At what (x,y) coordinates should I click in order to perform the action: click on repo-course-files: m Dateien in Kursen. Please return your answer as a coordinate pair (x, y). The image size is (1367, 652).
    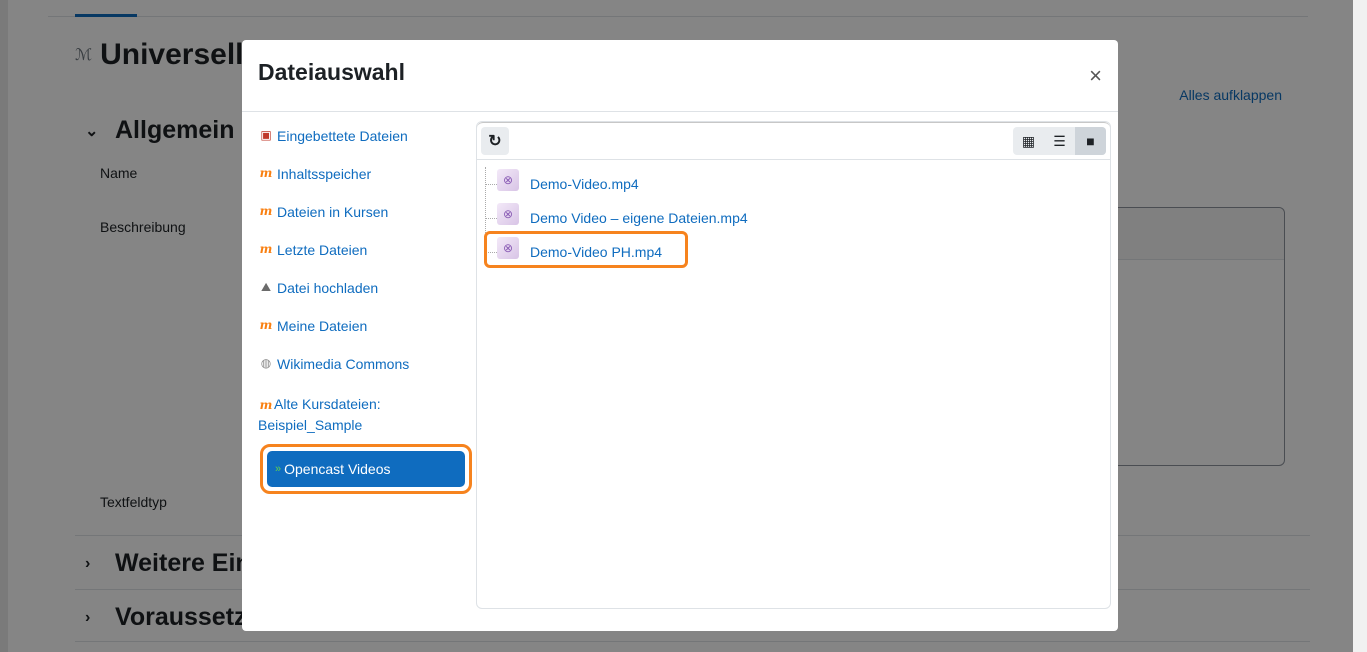
    Looking at the image, I should click on (323, 212).